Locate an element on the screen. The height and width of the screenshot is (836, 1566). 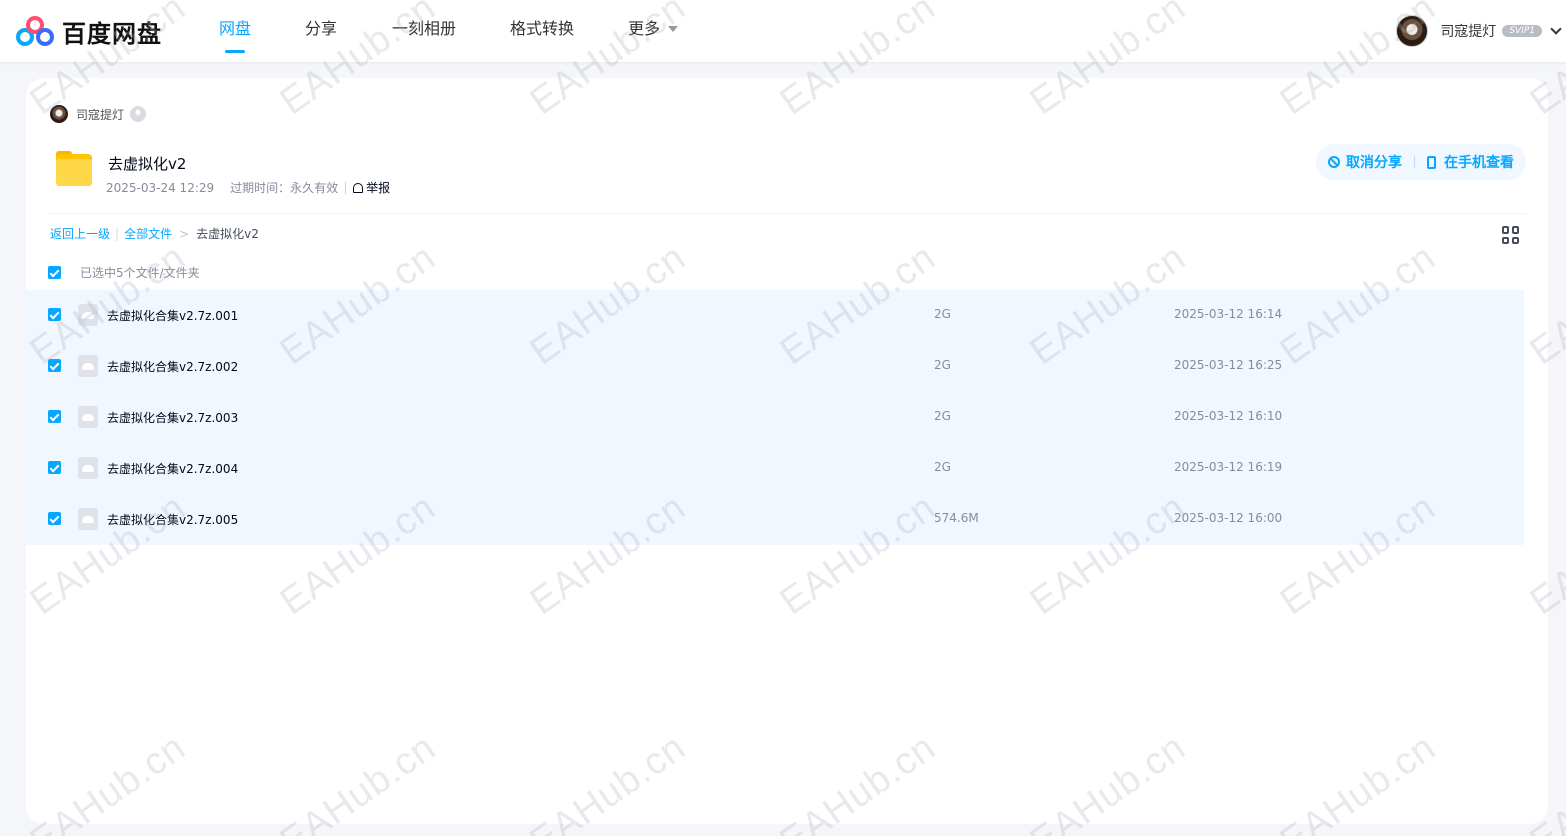
report-label: 举报 is located at coordinates (378, 188).